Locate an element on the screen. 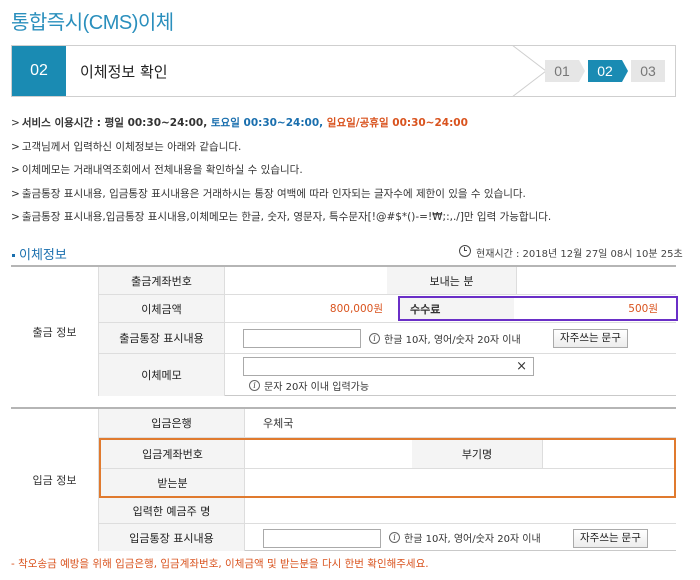  table-row: 입금은행 우체국 is located at coordinates (387, 423).